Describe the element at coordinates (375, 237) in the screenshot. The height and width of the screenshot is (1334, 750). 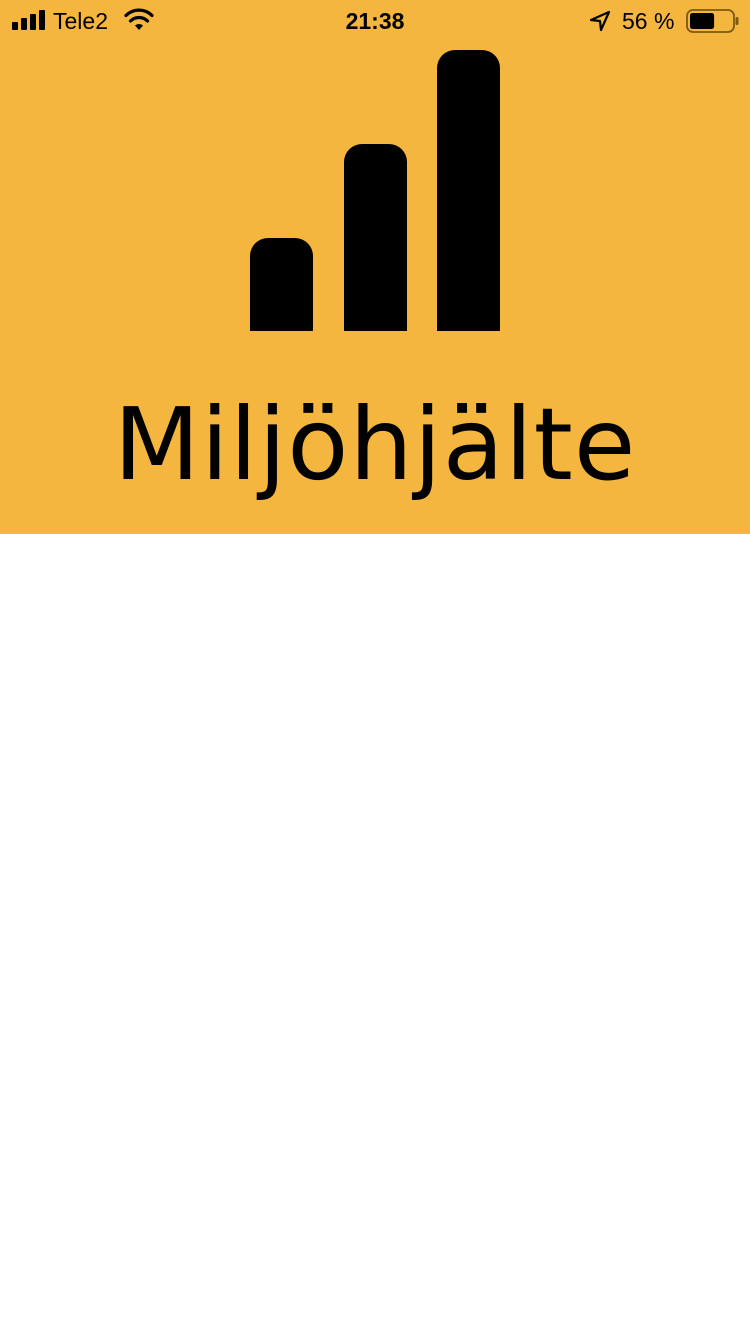
I see `logo-bar-medium` at that location.